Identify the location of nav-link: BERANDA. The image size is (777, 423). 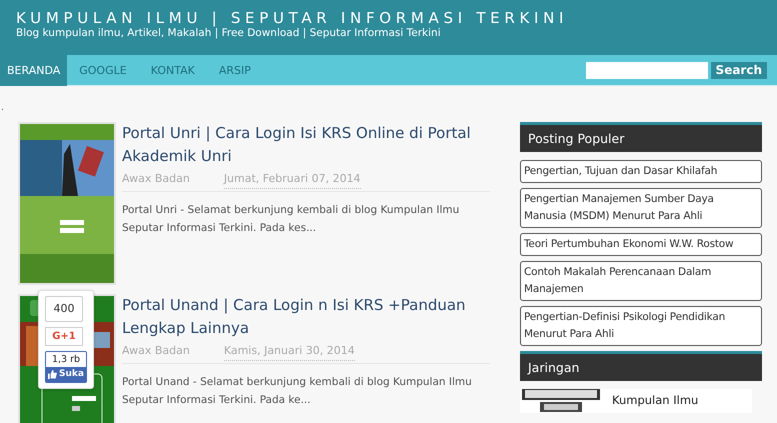
(34, 70).